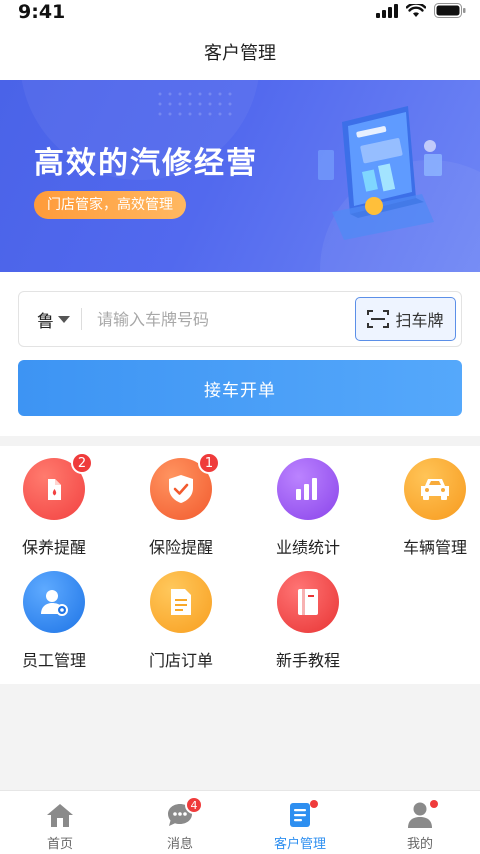 The height and width of the screenshot is (854, 480). I want to click on customer-tab-dot, so click(314, 804).